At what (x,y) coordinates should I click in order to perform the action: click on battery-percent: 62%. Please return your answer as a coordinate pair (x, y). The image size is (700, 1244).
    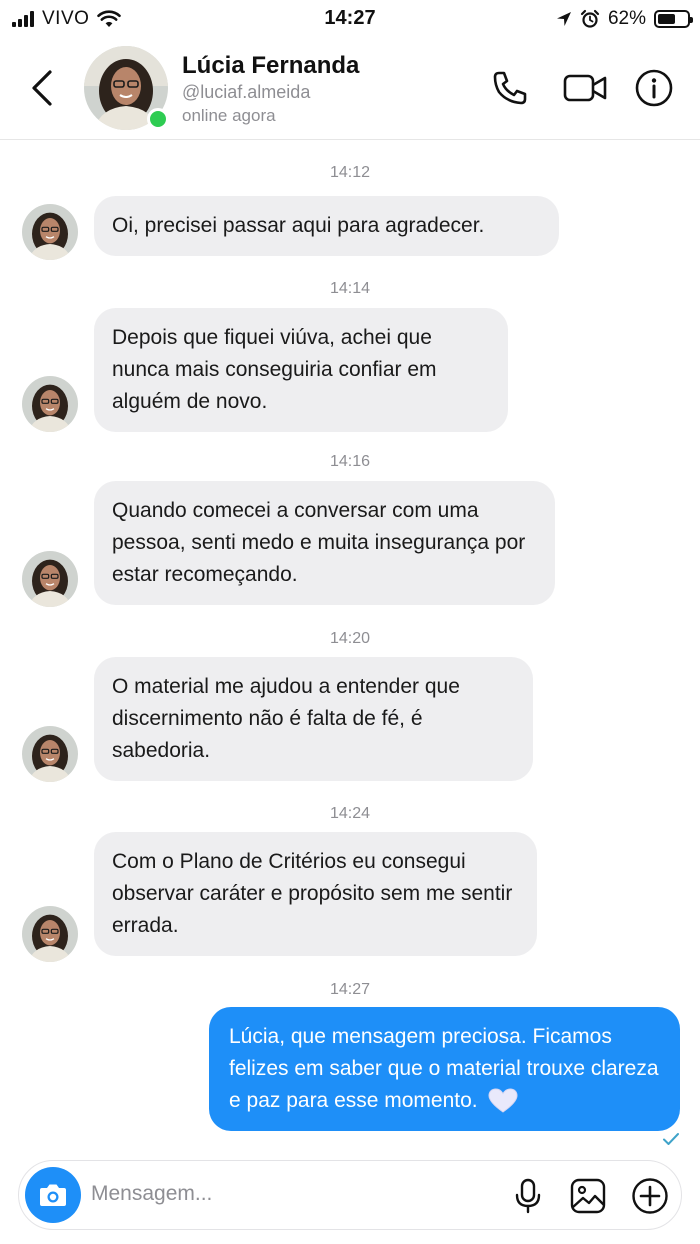
    Looking at the image, I should click on (626, 18).